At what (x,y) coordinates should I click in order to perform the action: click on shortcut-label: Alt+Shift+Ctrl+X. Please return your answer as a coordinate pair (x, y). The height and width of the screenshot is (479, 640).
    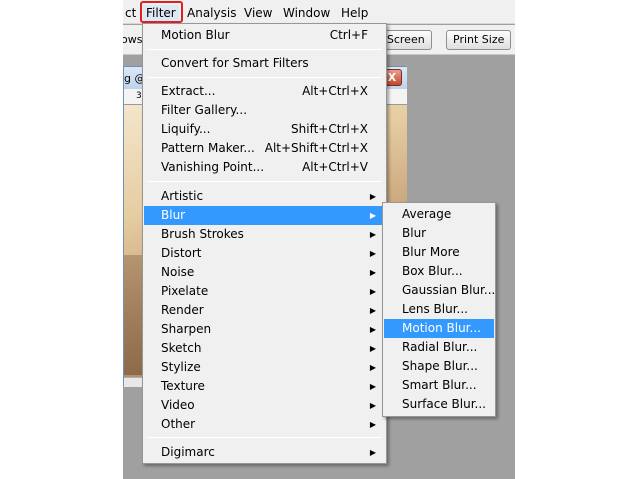
    Looking at the image, I should click on (316, 148).